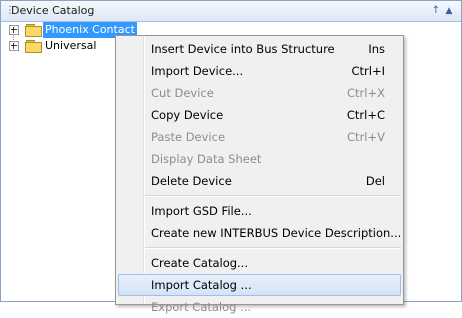 This screenshot has height=318, width=462. Describe the element at coordinates (449, 11) in the screenshot. I see `panel-menu-arrow-icon: ▲` at that location.